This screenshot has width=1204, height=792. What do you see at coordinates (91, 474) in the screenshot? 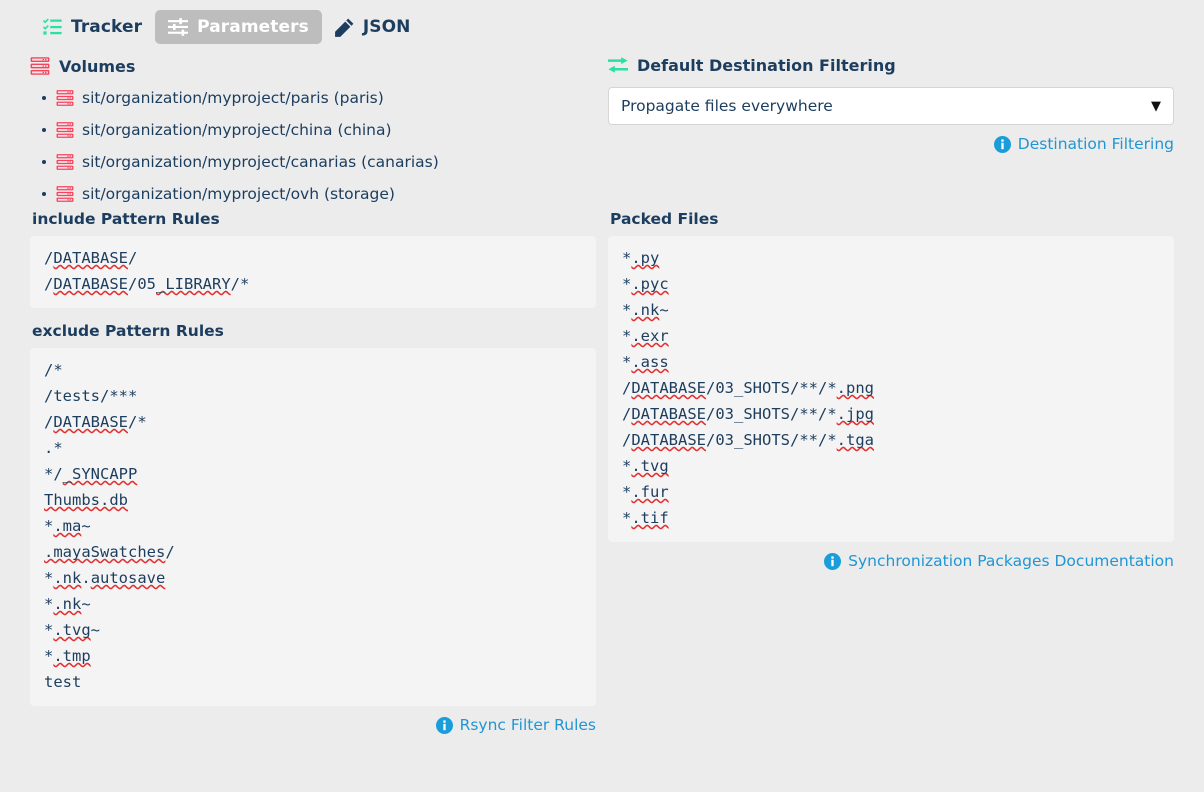
I see `exclude-rule-line: */_SYNCAPP` at bounding box center [91, 474].